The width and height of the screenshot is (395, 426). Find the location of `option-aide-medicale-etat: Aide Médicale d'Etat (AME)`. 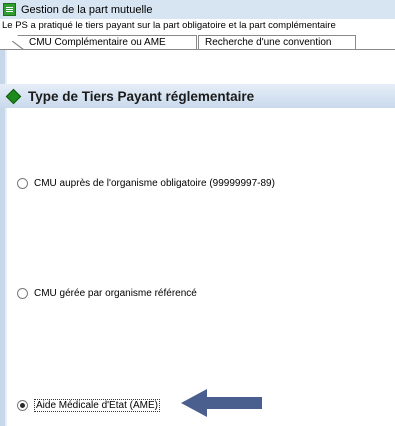

option-aide-medicale-etat: Aide Médicale d'Etat (AME) is located at coordinates (88, 405).